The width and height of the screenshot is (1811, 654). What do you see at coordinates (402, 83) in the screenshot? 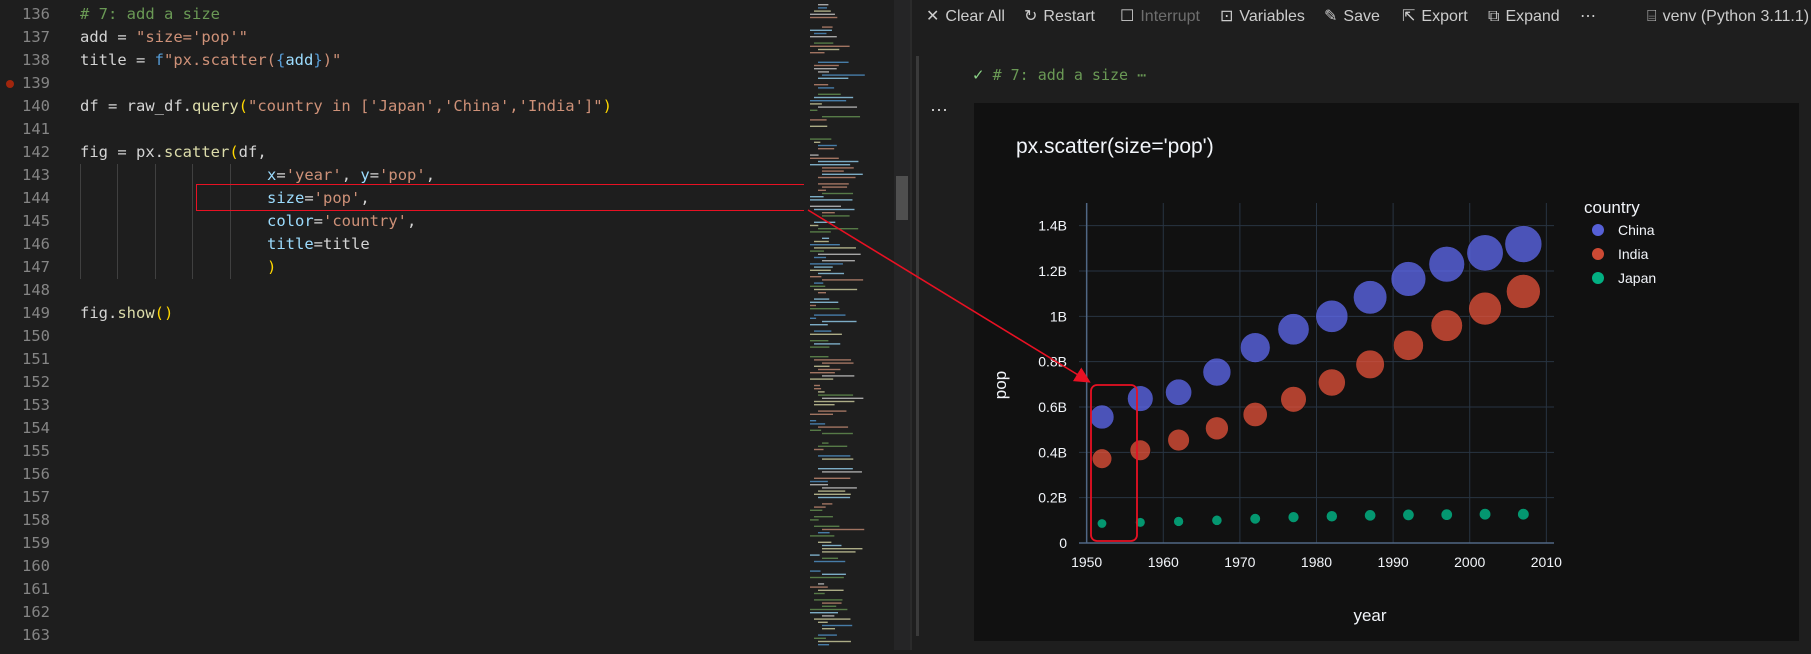
I see `code-line: 139` at bounding box center [402, 83].